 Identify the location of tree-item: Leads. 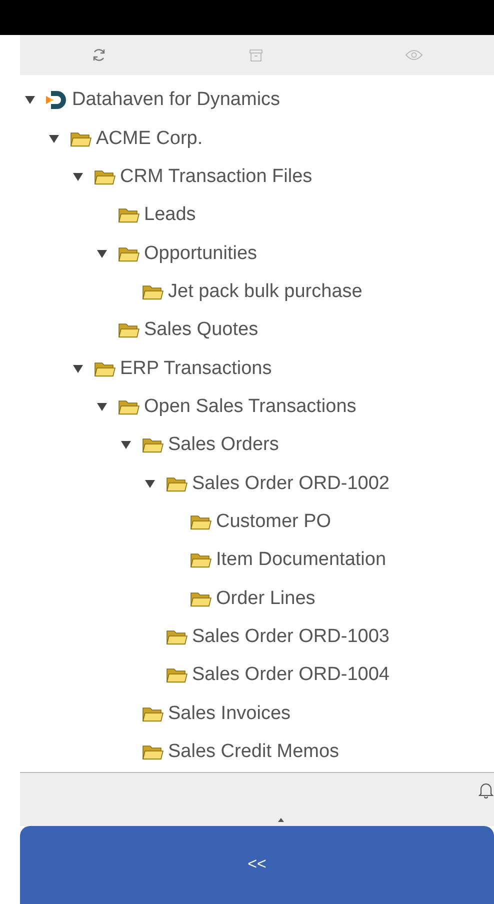
(170, 215).